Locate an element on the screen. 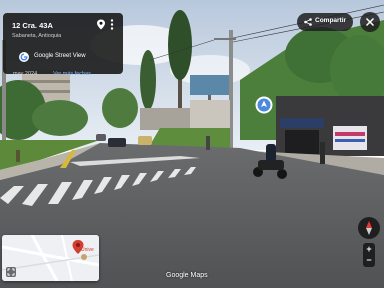  compass-icon is located at coordinates (369, 228).